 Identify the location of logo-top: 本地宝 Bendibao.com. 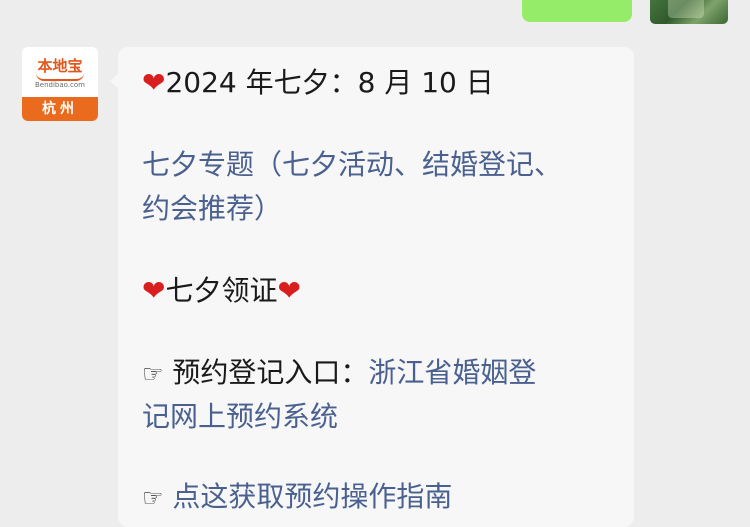
(60, 72).